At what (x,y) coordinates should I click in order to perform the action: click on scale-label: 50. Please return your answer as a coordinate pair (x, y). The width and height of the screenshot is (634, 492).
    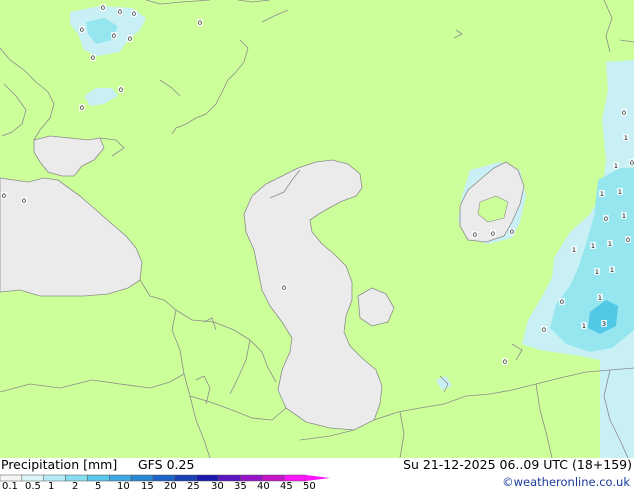
    Looking at the image, I should click on (309, 486).